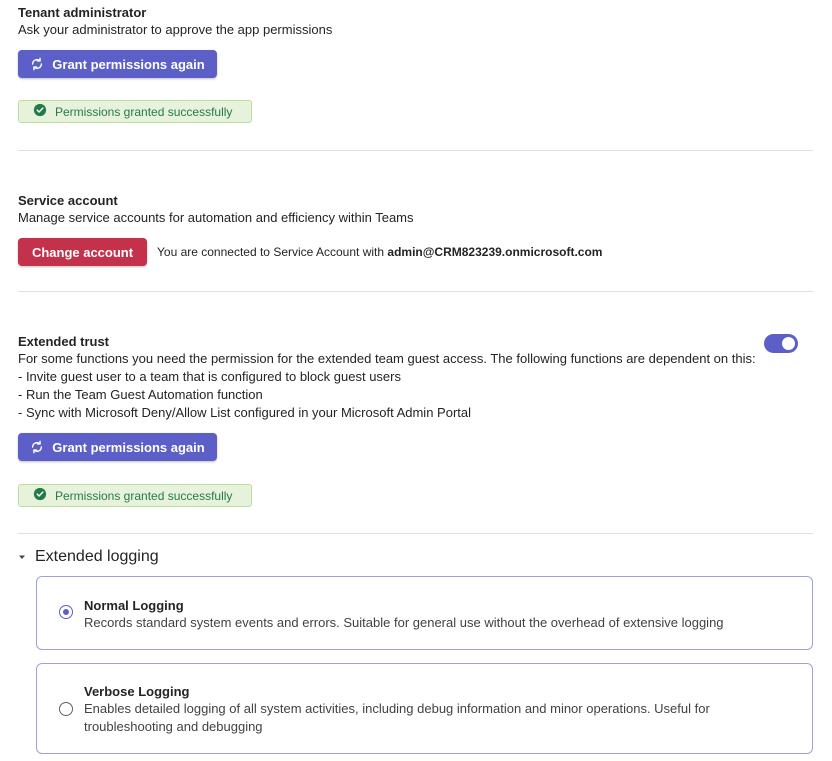 Image resolution: width=832 pixels, height=761 pixels. What do you see at coordinates (144, 495) in the screenshot?
I see `trust-status-text: Permissions granted successfully` at bounding box center [144, 495].